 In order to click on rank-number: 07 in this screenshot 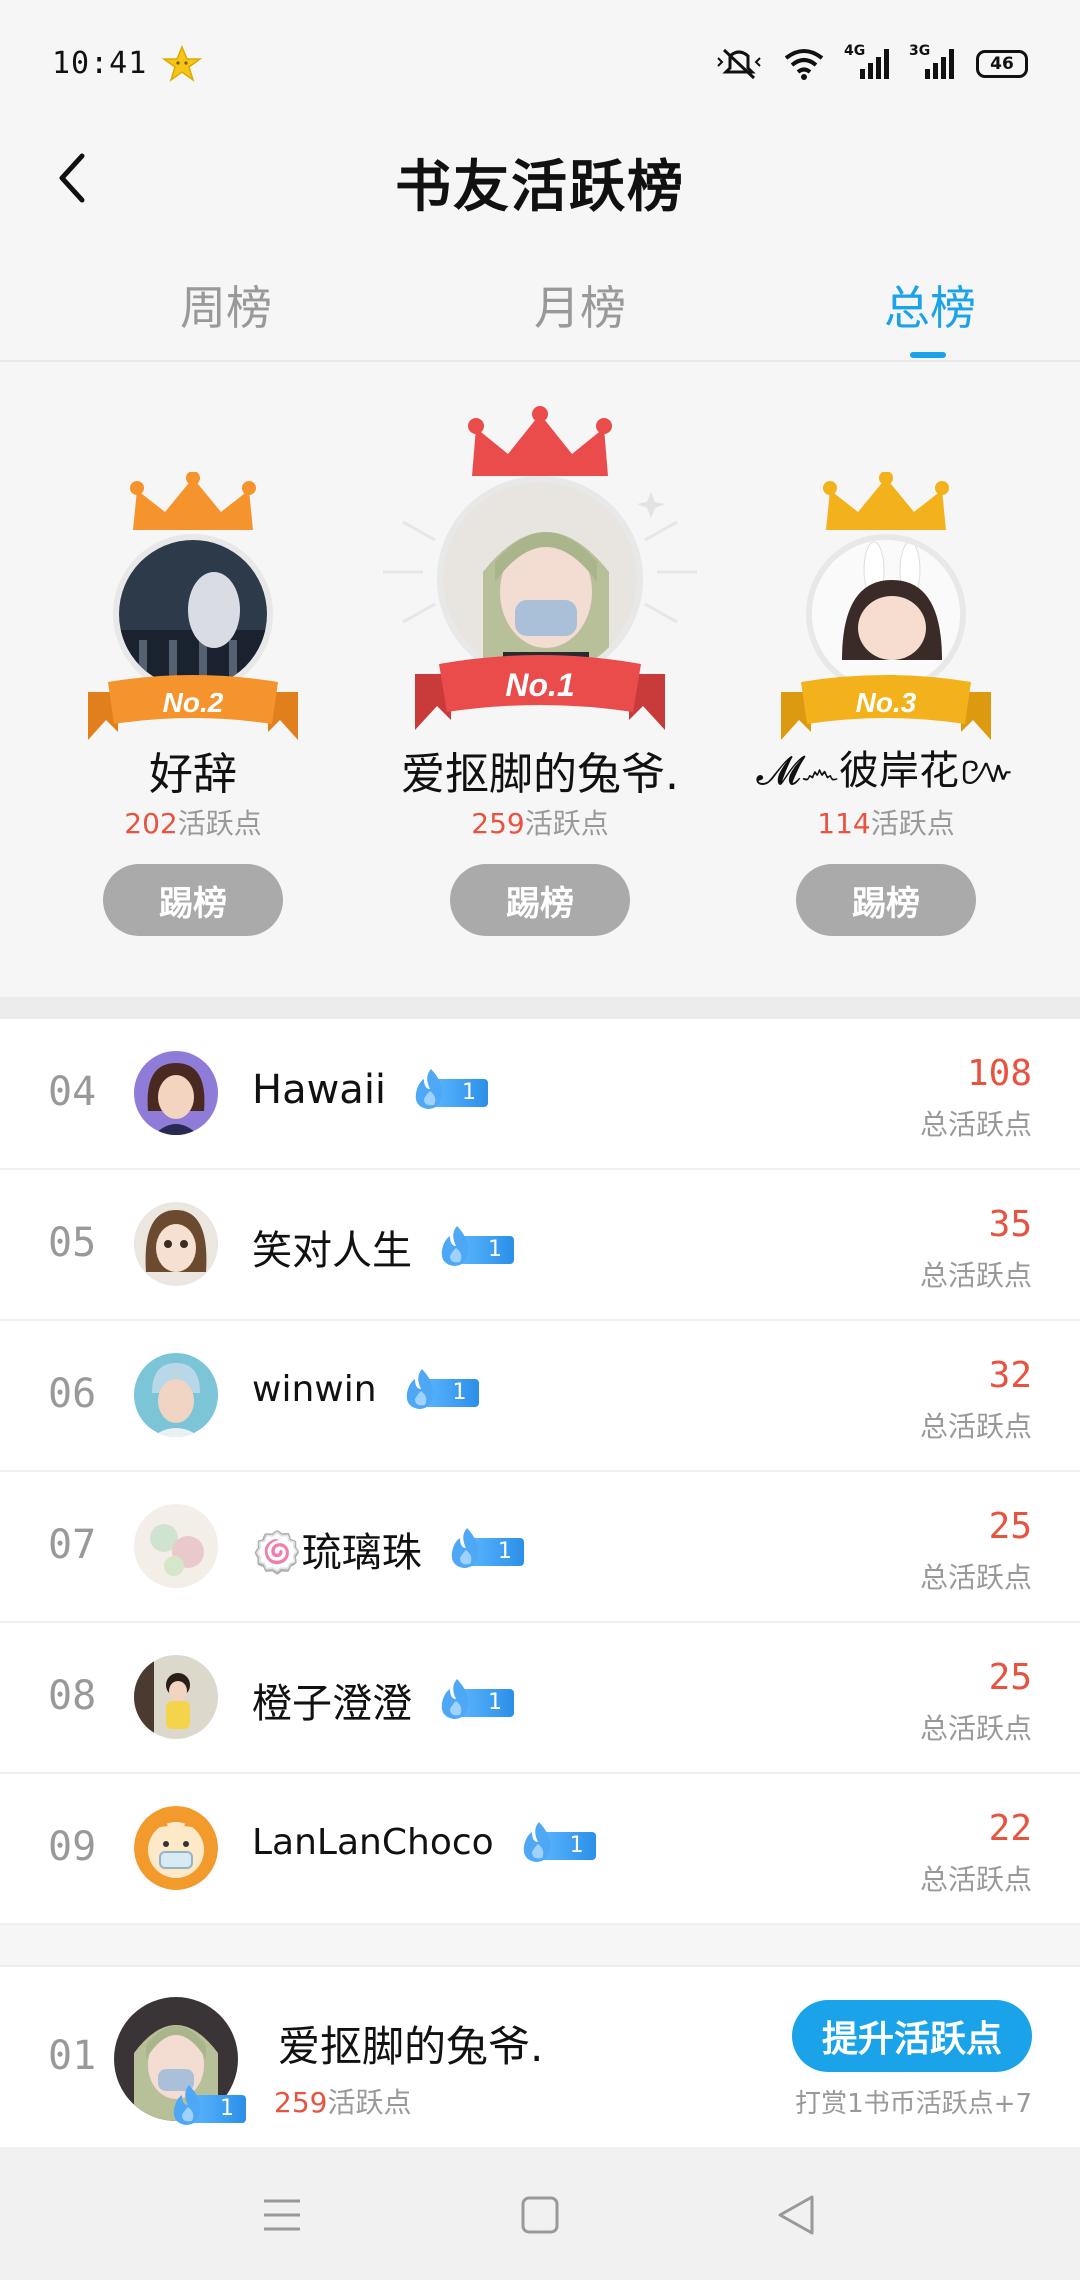, I will do `click(72, 1545)`.